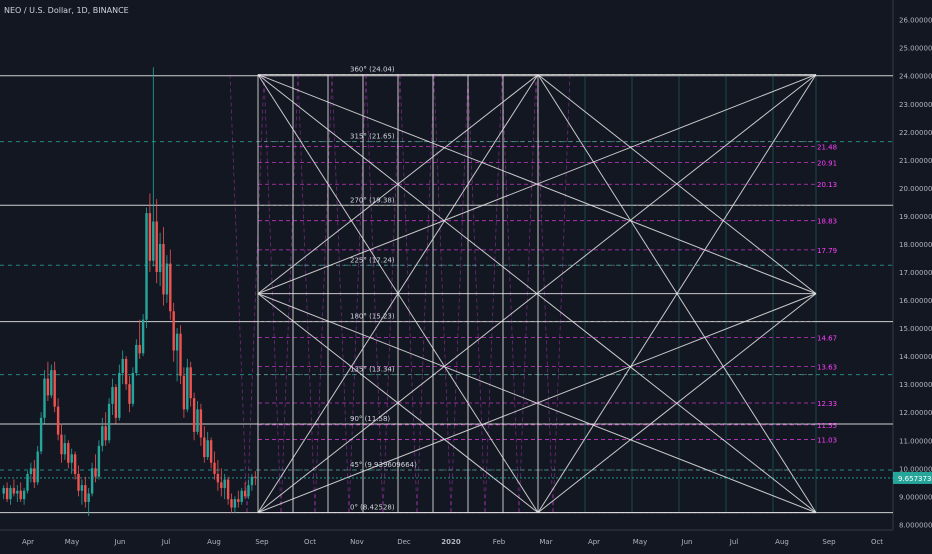  Describe the element at coordinates (827, 440) in the screenshot. I see `magenta-level-label: 11.03` at that location.